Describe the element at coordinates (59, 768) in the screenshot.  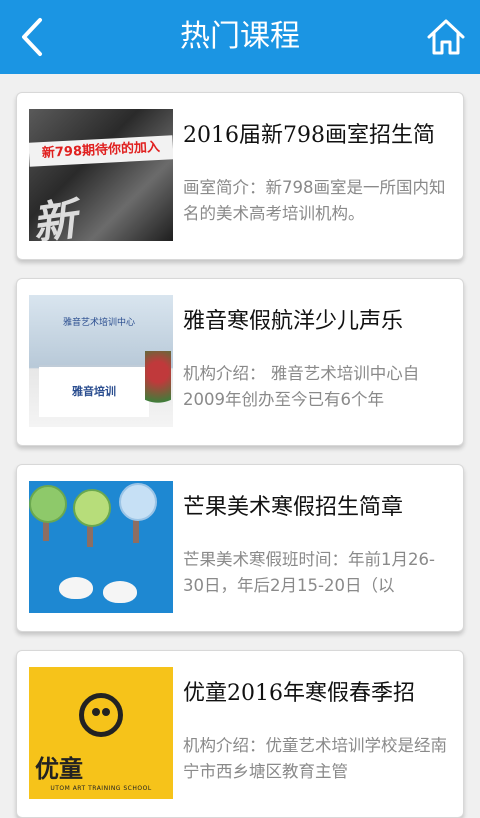
I see `thumbnail-brand-text: 优童` at that location.